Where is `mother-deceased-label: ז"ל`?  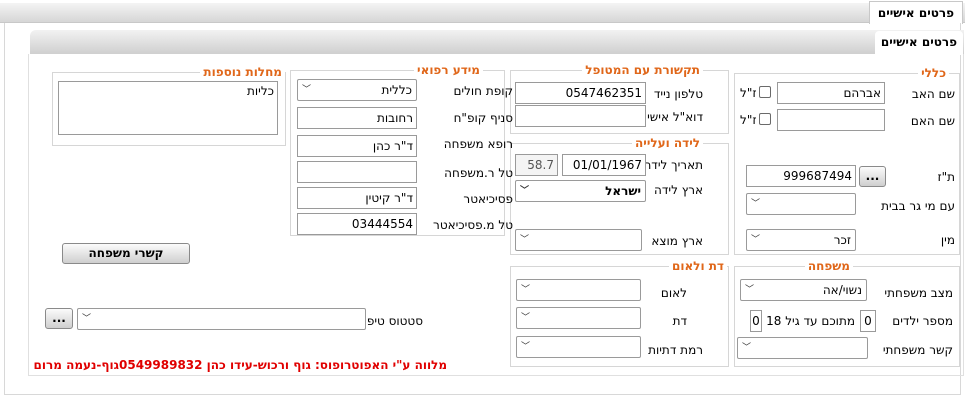 mother-deceased-label: ז"ל is located at coordinates (748, 120).